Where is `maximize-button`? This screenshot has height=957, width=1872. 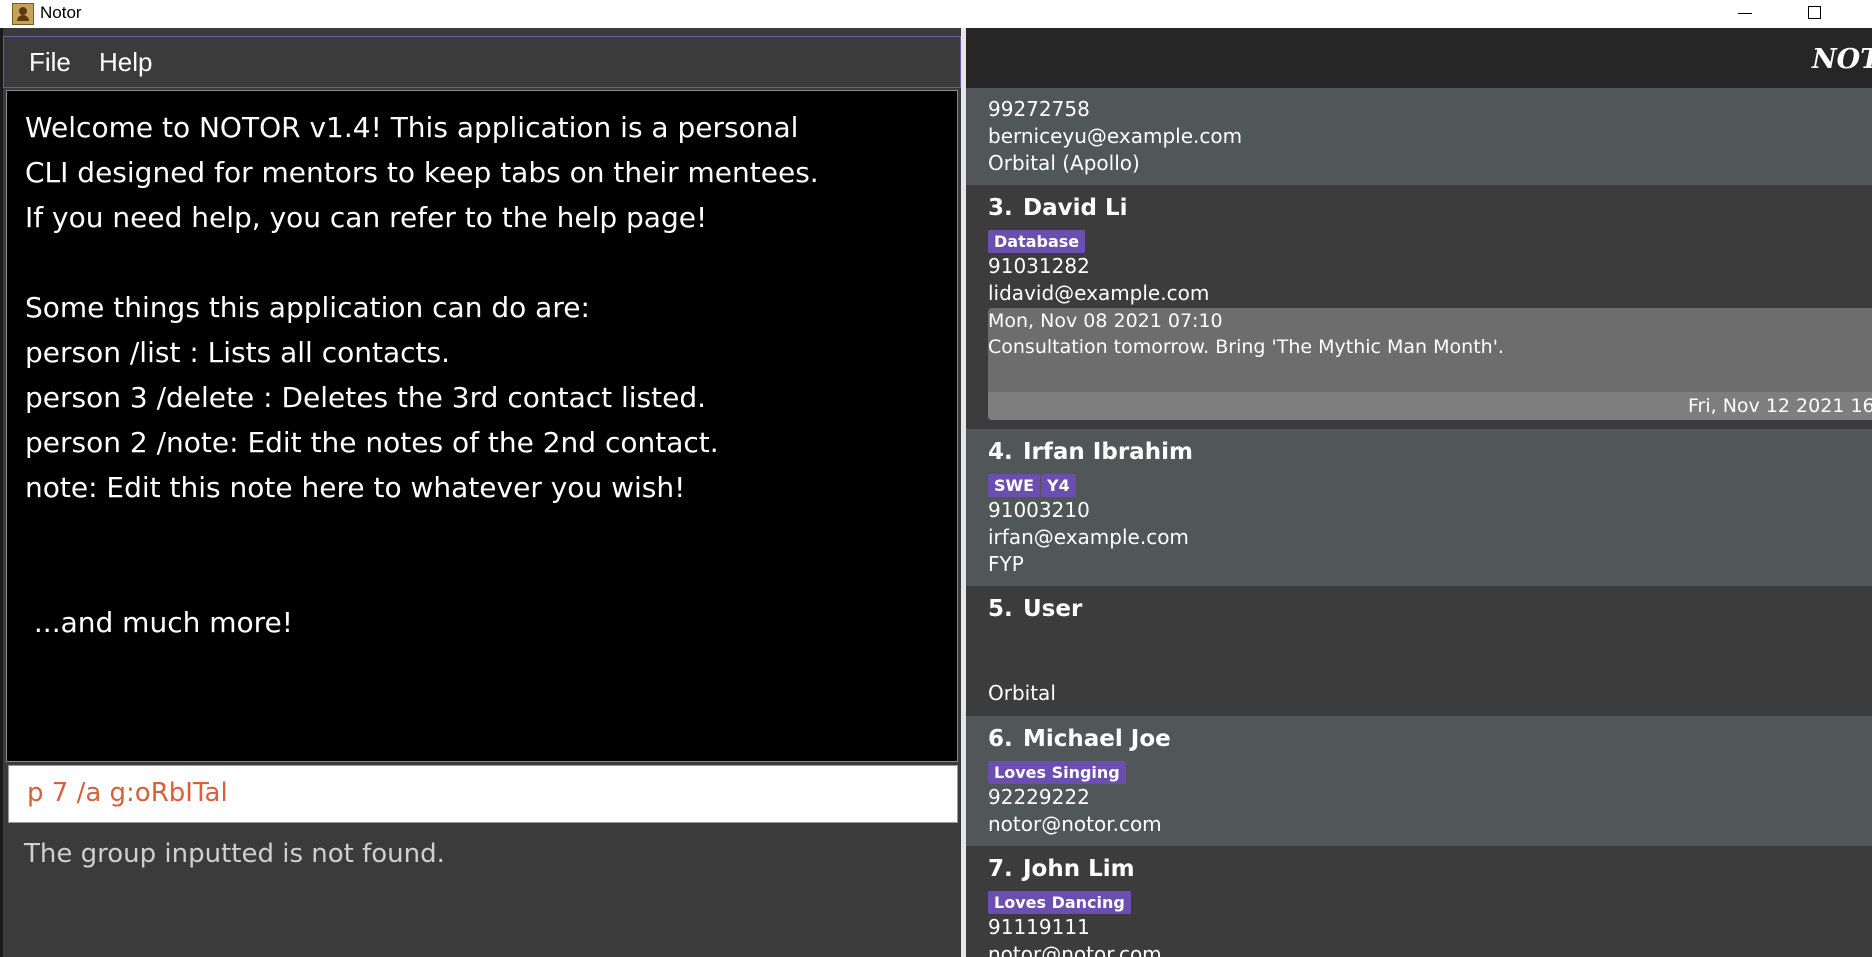
maximize-button is located at coordinates (1814, 14).